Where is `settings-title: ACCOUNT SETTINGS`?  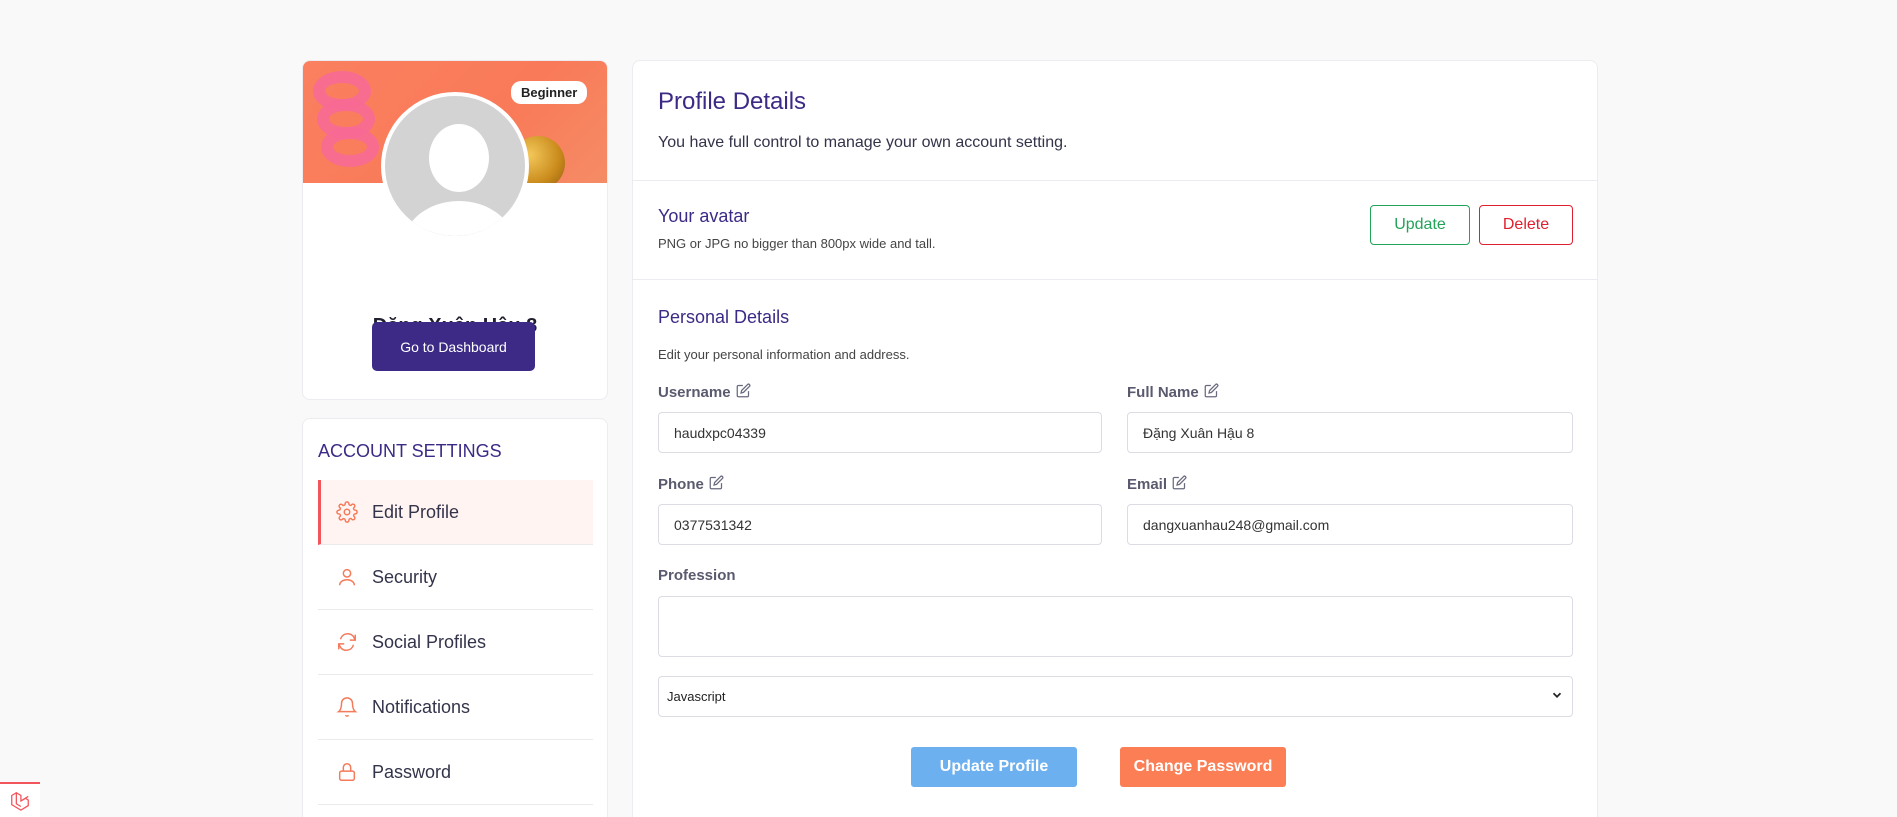 settings-title: ACCOUNT SETTINGS is located at coordinates (410, 451).